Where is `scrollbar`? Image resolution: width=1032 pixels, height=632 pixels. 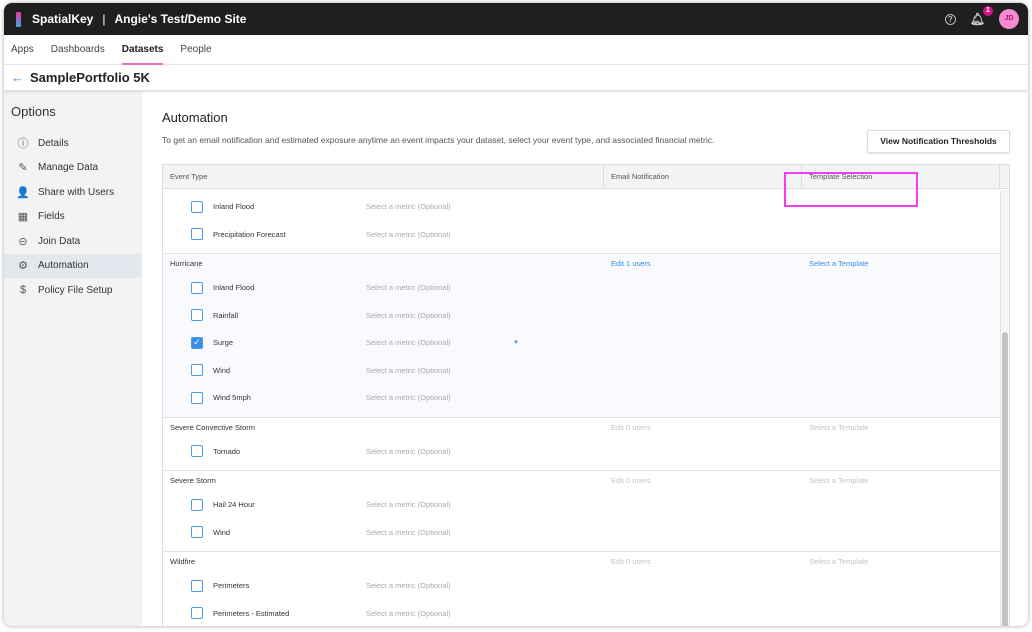
scrollbar is located at coordinates (1004, 408).